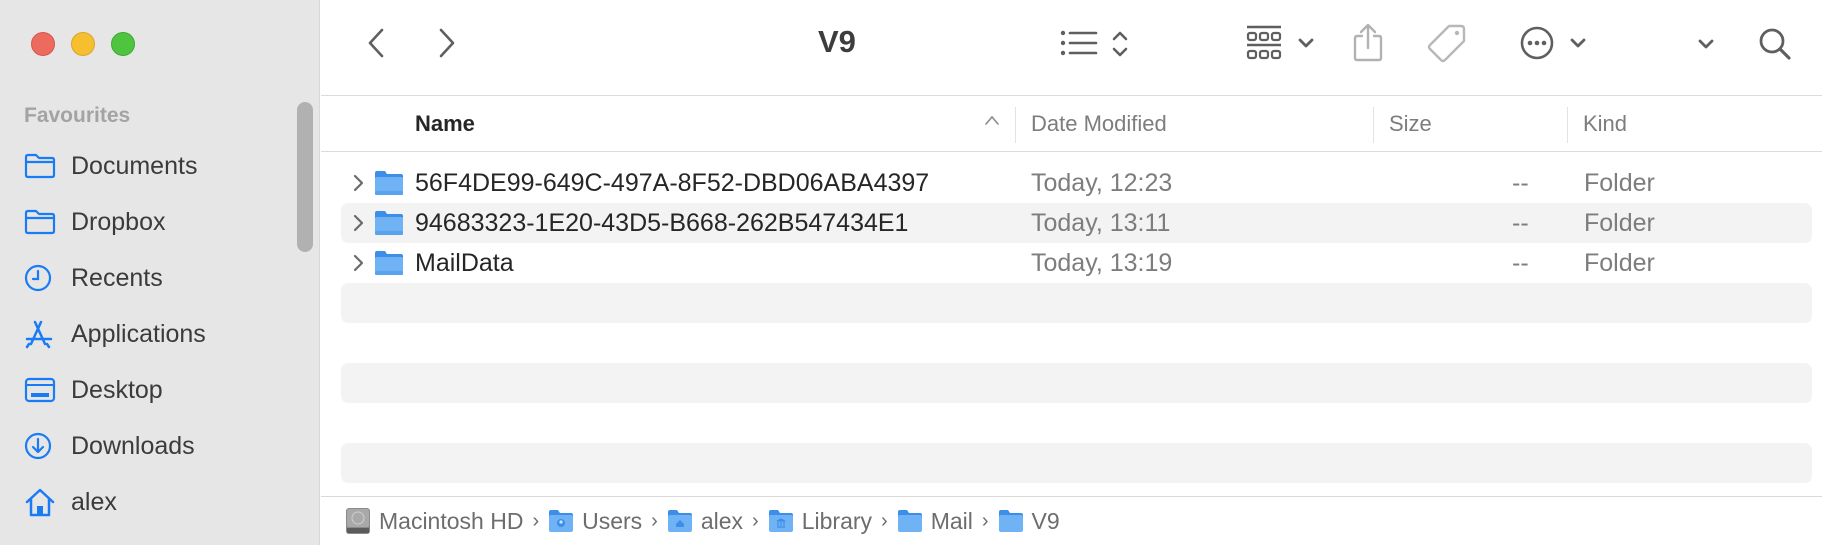 Image resolution: width=1822 pixels, height=545 pixels. What do you see at coordinates (612, 520) in the screenshot?
I see `path-item-label: Users` at bounding box center [612, 520].